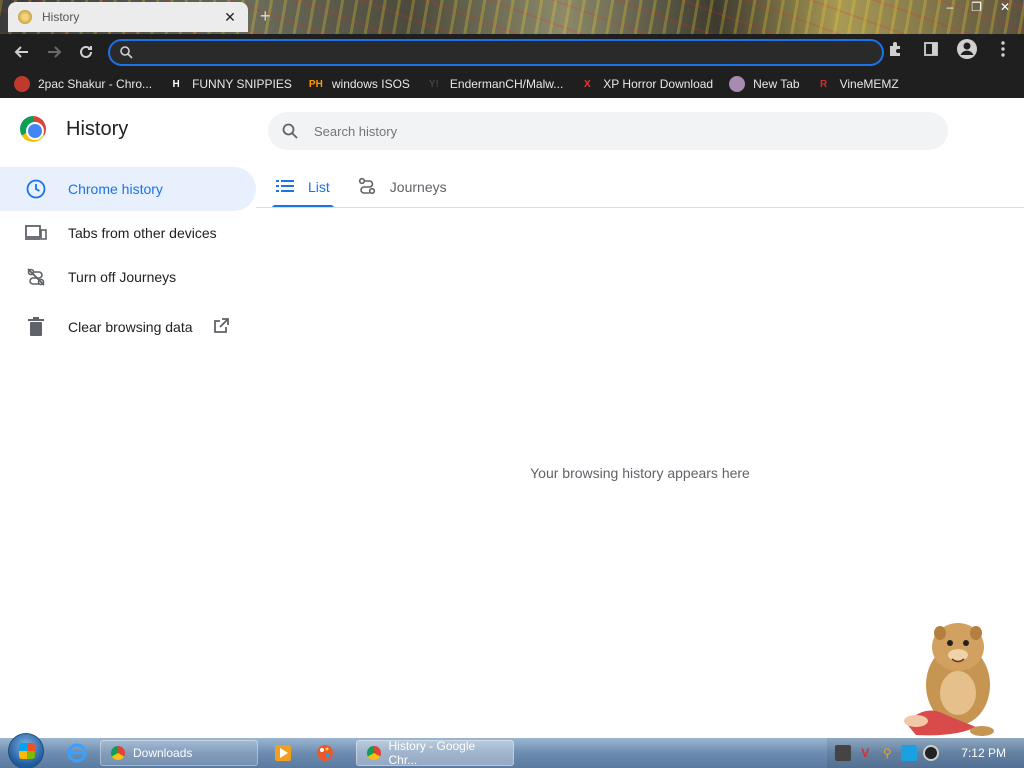 Image resolution: width=1024 pixels, height=768 pixels. Describe the element at coordinates (869, 84) in the screenshot. I see `bookmark-label: VineMEMZ` at that location.